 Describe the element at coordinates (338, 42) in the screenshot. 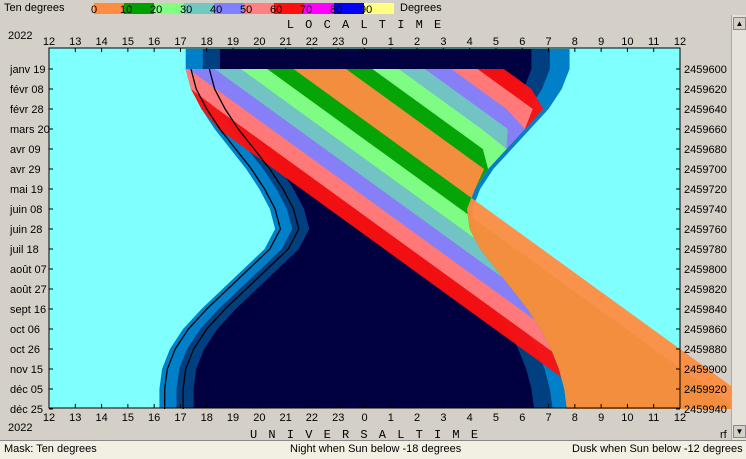

I see `hour-tick-top: 23` at that location.